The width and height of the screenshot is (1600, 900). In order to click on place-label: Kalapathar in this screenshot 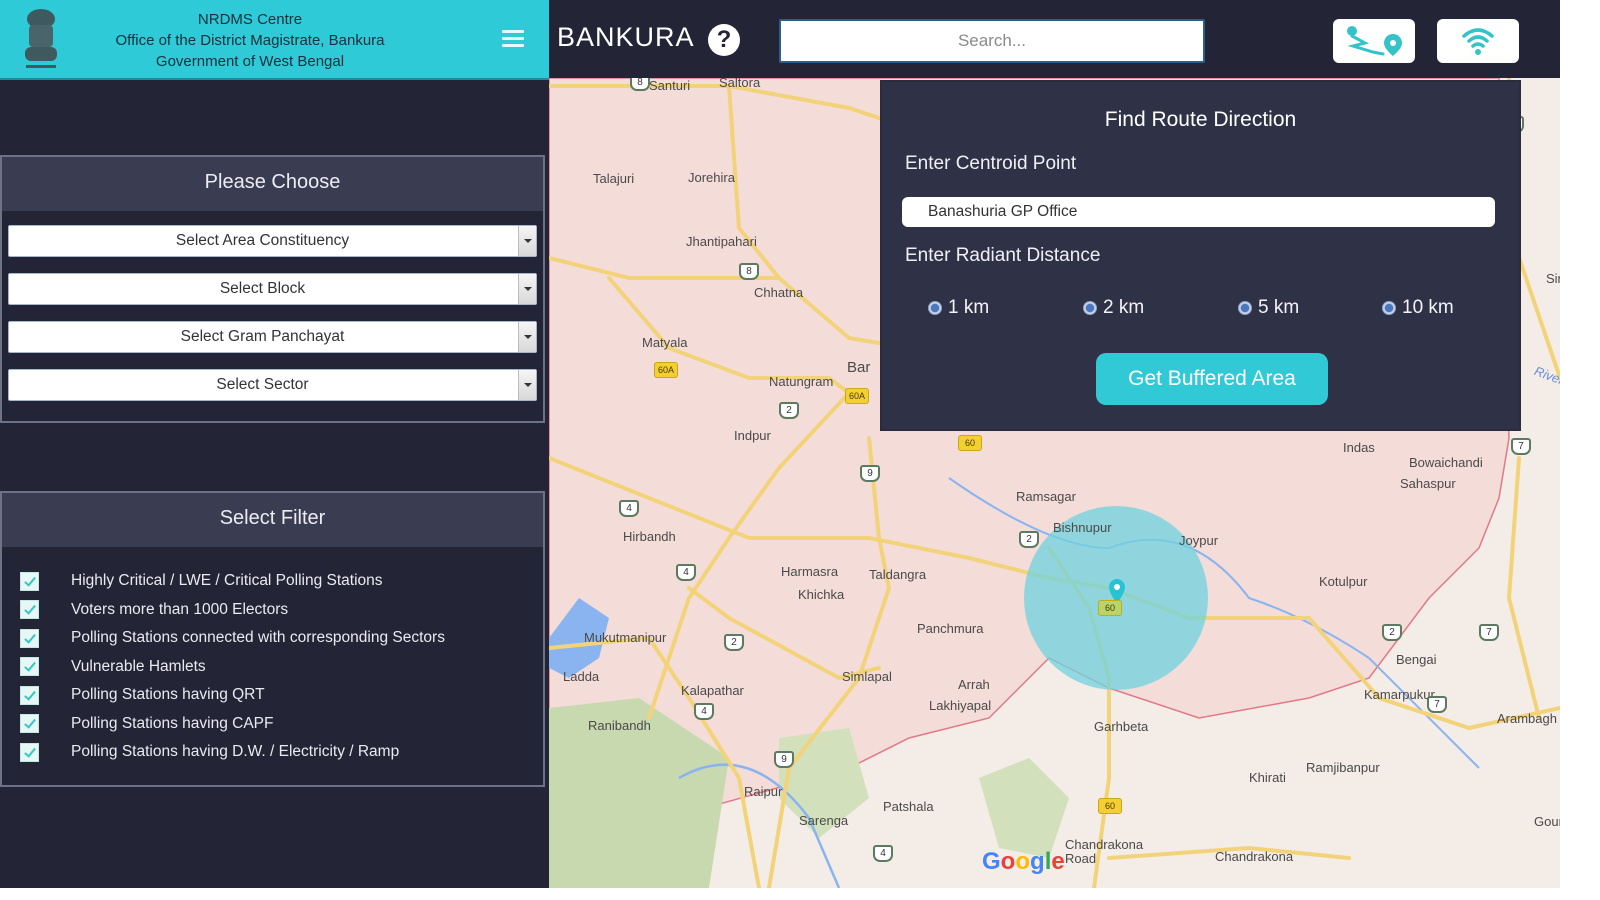, I will do `click(712, 690)`.